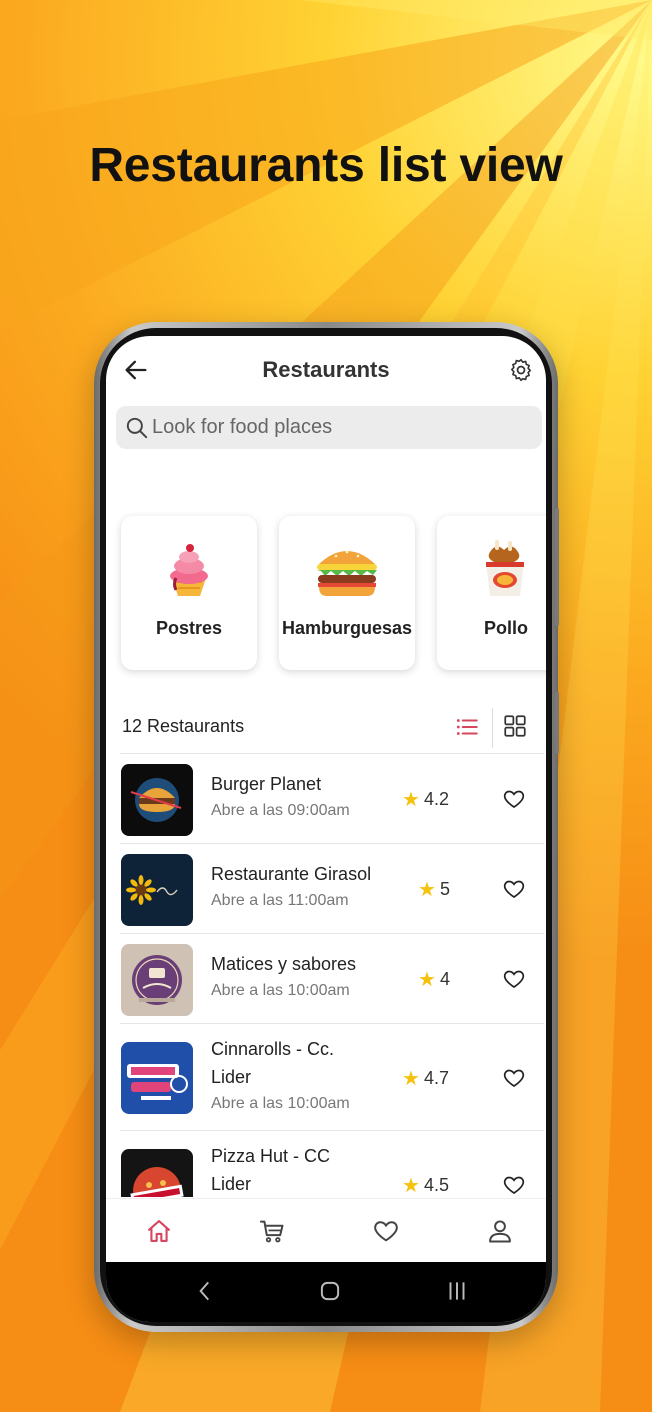  Describe the element at coordinates (436, 1185) in the screenshot. I see `rating-value: 4.5` at that location.